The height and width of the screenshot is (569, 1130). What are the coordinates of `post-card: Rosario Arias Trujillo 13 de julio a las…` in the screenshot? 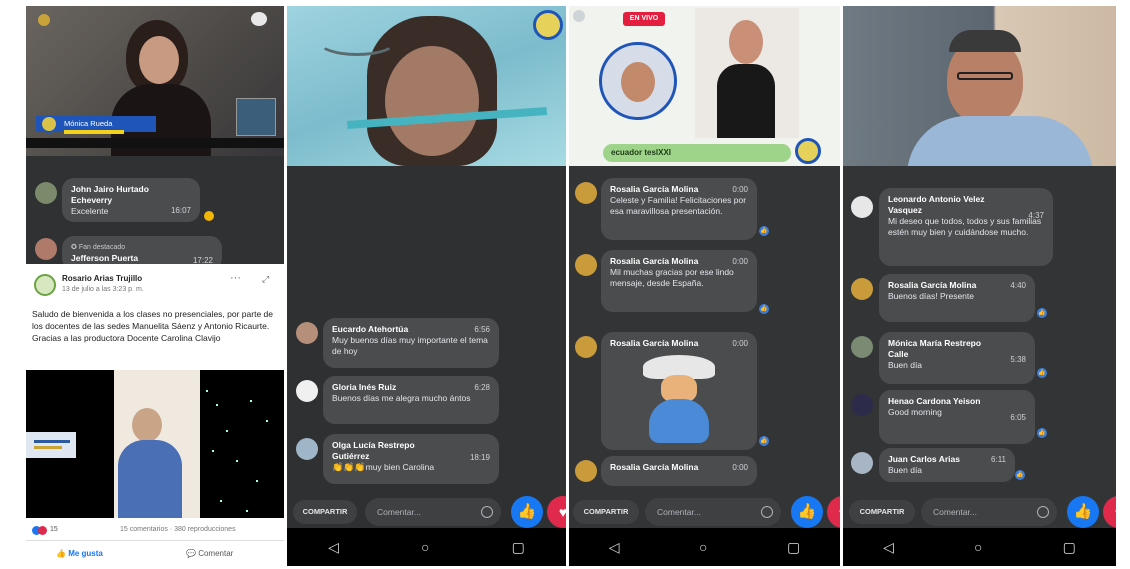 It's located at (155, 415).